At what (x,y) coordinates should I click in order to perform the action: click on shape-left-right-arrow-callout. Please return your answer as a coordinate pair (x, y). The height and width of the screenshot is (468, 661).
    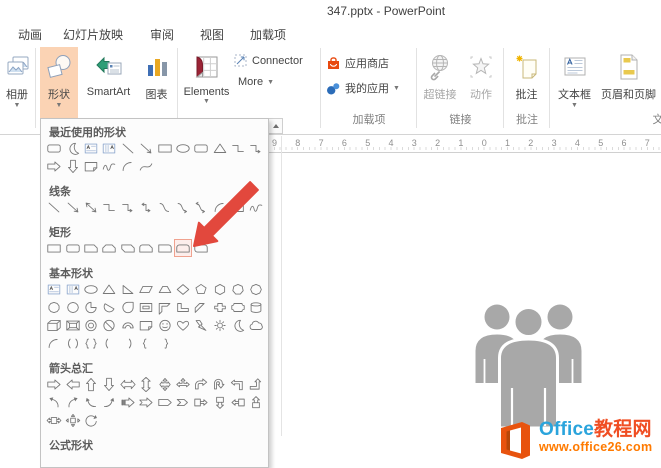
    Looking at the image, I should click on (54, 420).